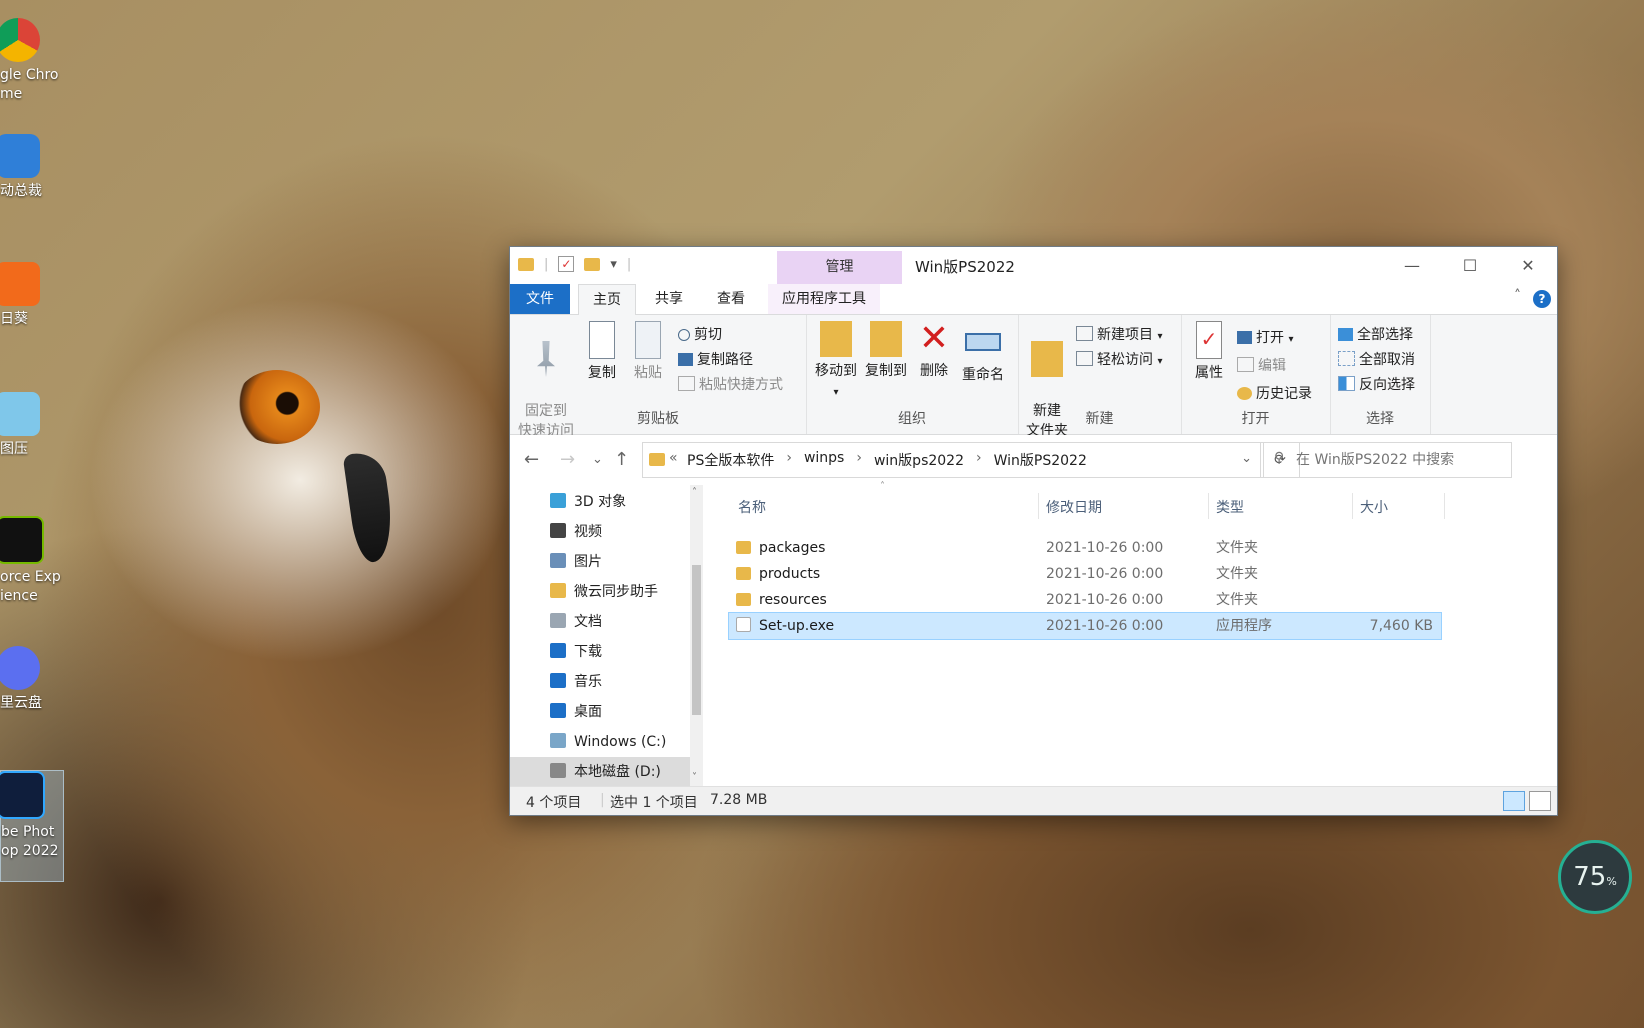 This screenshot has height=1028, width=1644. I want to click on nav-item-music: 音乐, so click(600, 682).